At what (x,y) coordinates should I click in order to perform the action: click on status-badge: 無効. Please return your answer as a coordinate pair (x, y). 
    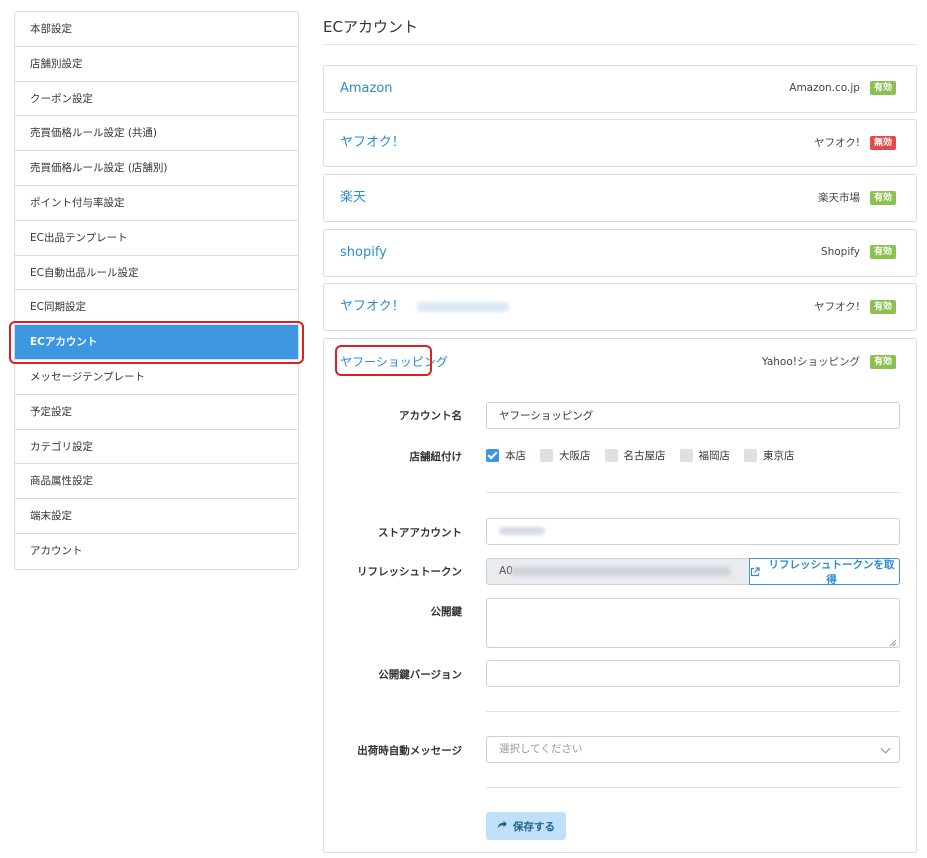
    Looking at the image, I should click on (882, 142).